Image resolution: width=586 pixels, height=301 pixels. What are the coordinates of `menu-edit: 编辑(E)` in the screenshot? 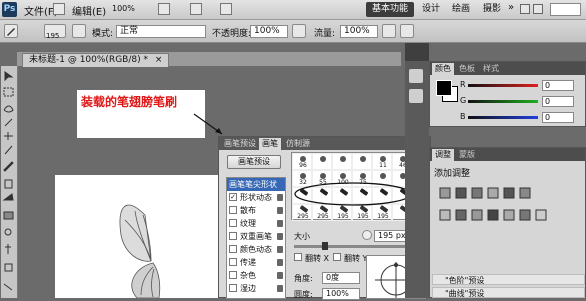 It's located at (89, 10).